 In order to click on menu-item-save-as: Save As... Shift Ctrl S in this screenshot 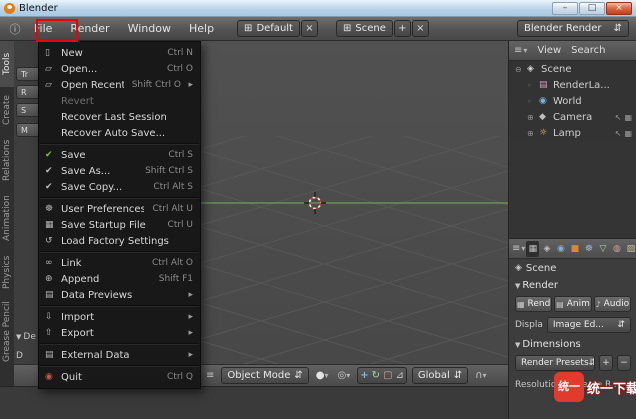, I will do `click(119, 171)`.